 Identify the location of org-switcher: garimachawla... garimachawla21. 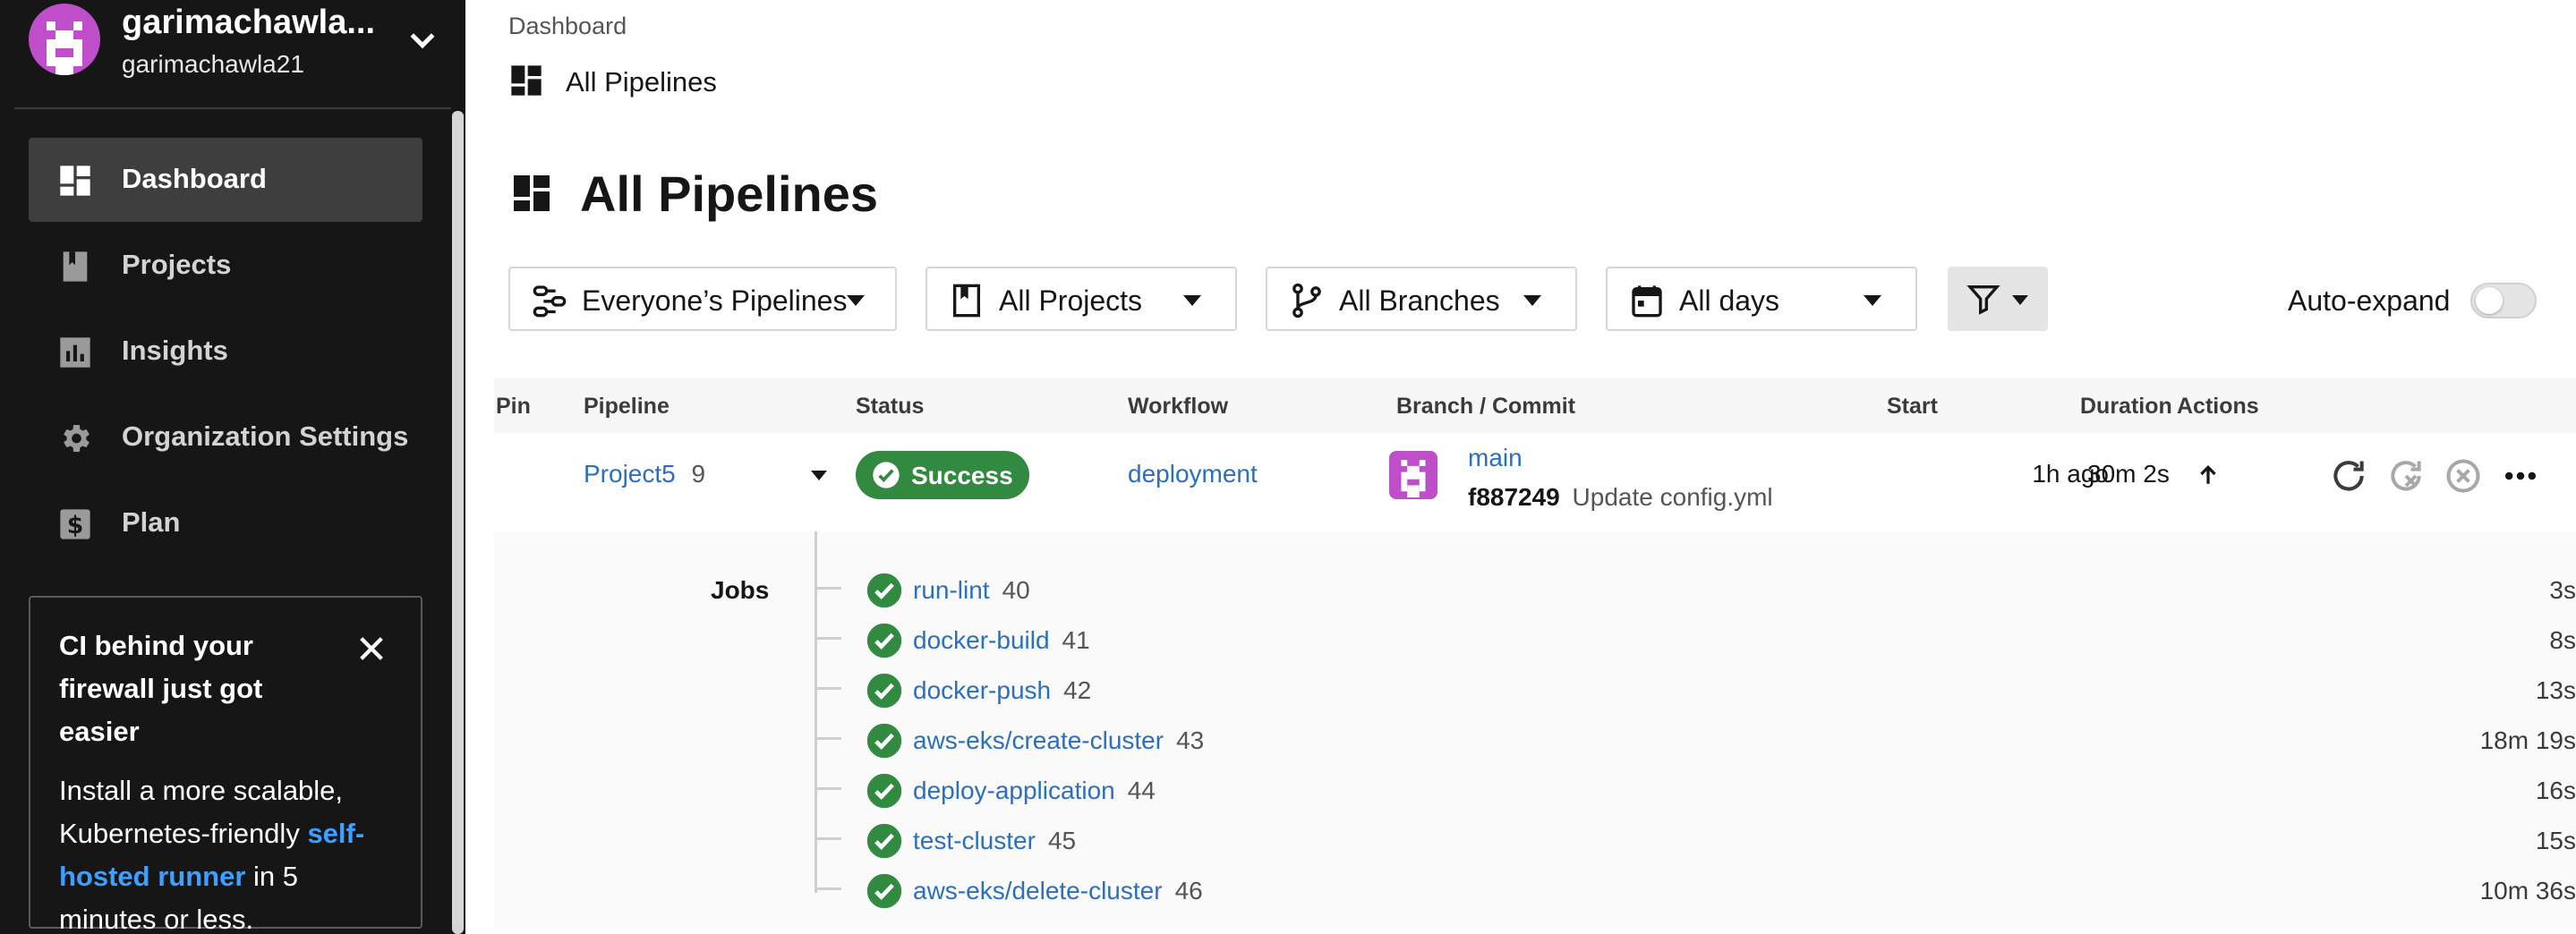
(239, 44).